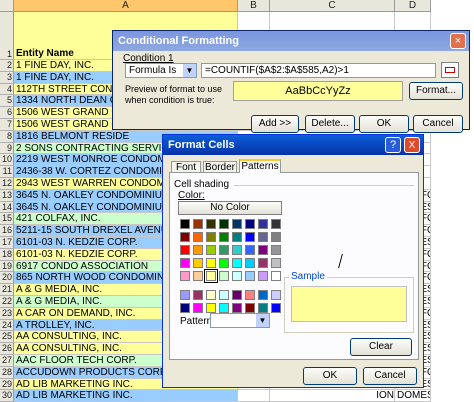 This screenshot has height=402, width=474. I want to click on row-header: 21, so click(7, 290).